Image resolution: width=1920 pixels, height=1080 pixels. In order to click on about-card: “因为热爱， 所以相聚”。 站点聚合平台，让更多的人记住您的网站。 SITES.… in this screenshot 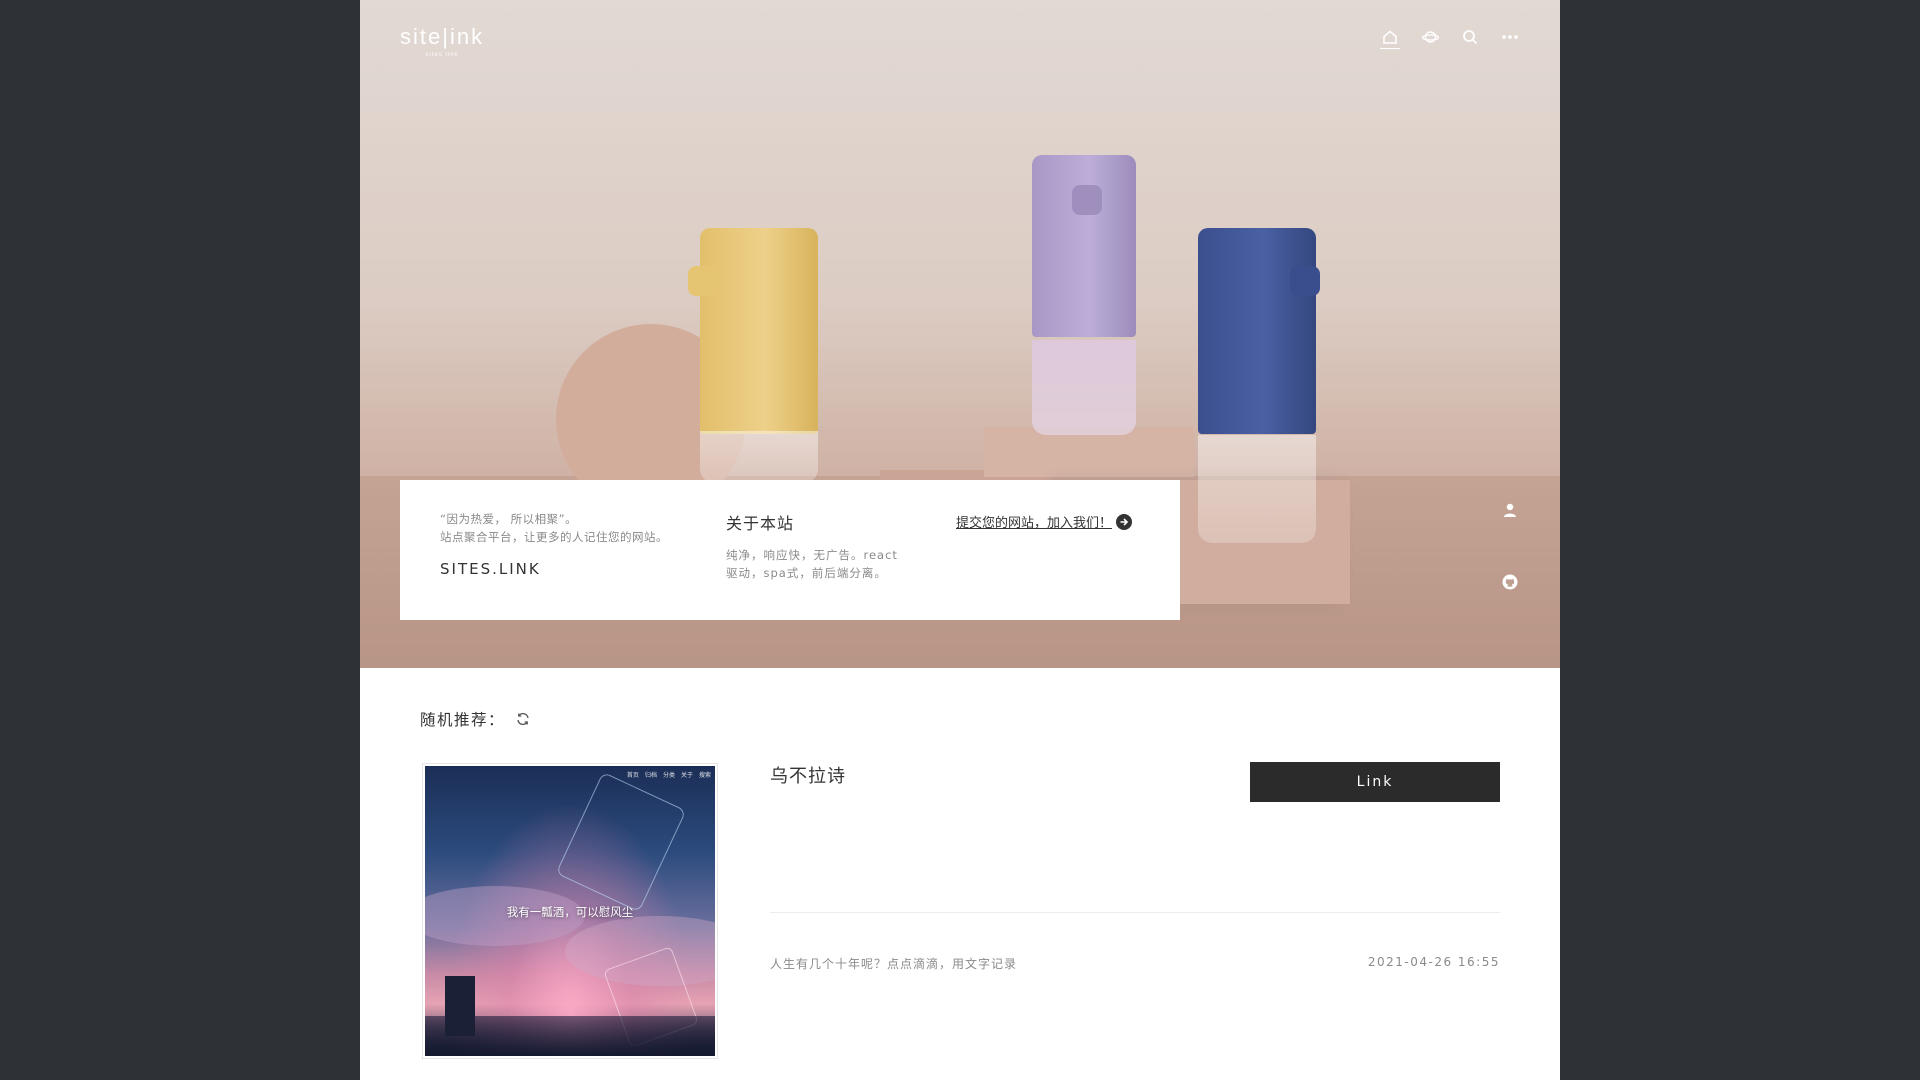, I will do `click(790, 550)`.